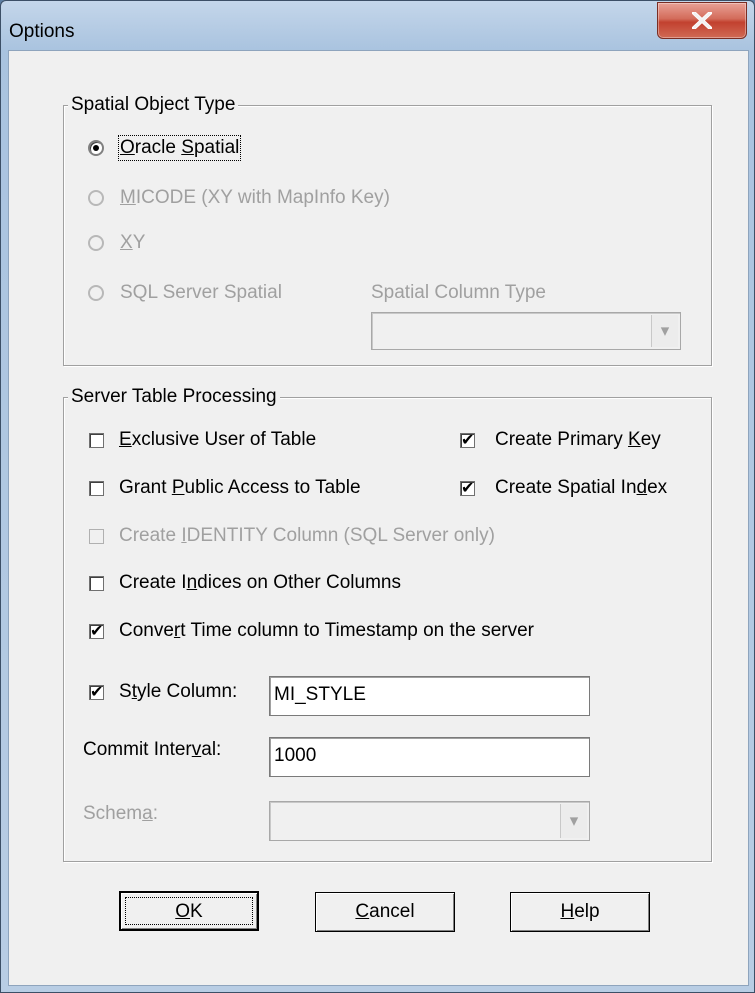 This screenshot has height=993, width=755. What do you see at coordinates (211, 749) in the screenshot?
I see `commit-text-b: al:` at bounding box center [211, 749].